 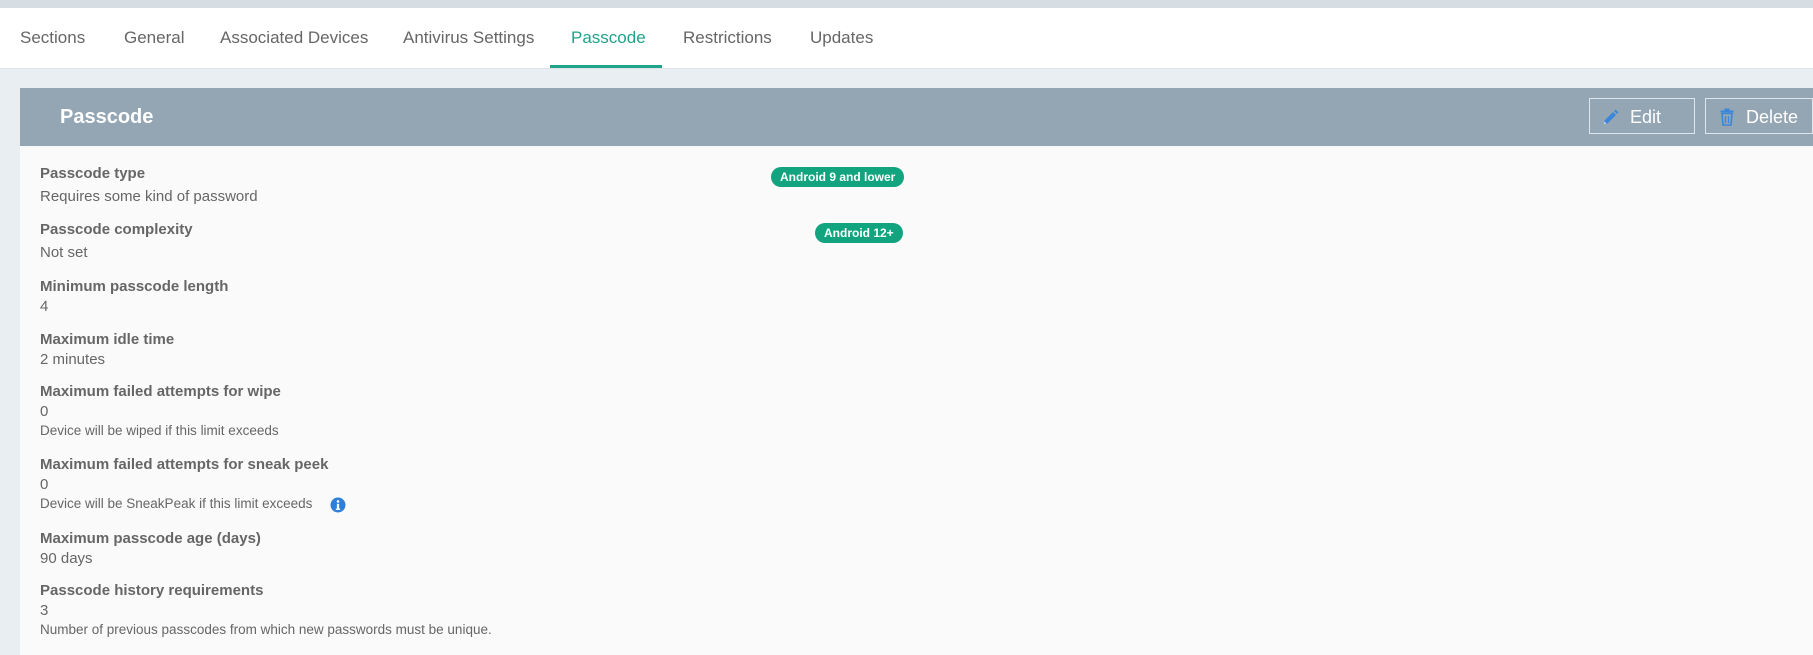 I want to click on pencil-icon, so click(x=1611, y=116).